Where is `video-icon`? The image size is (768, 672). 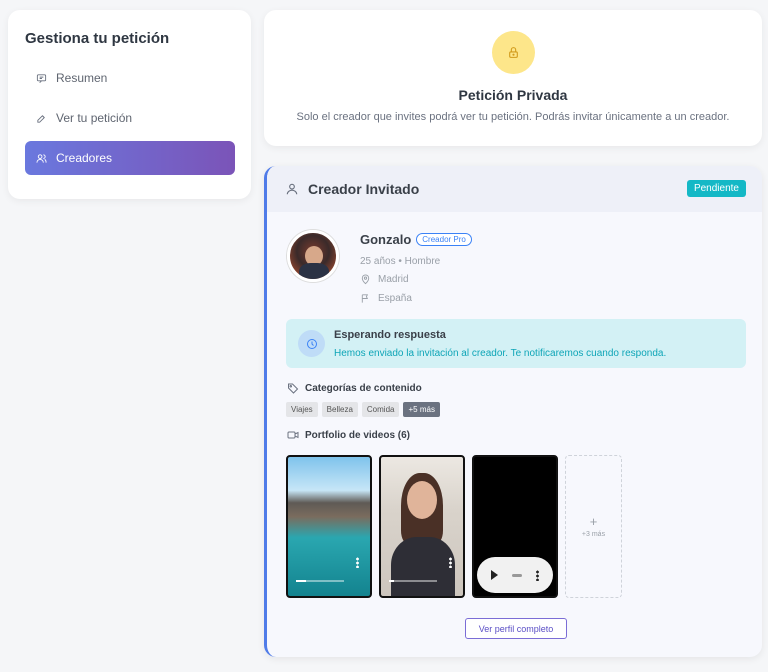 video-icon is located at coordinates (293, 435).